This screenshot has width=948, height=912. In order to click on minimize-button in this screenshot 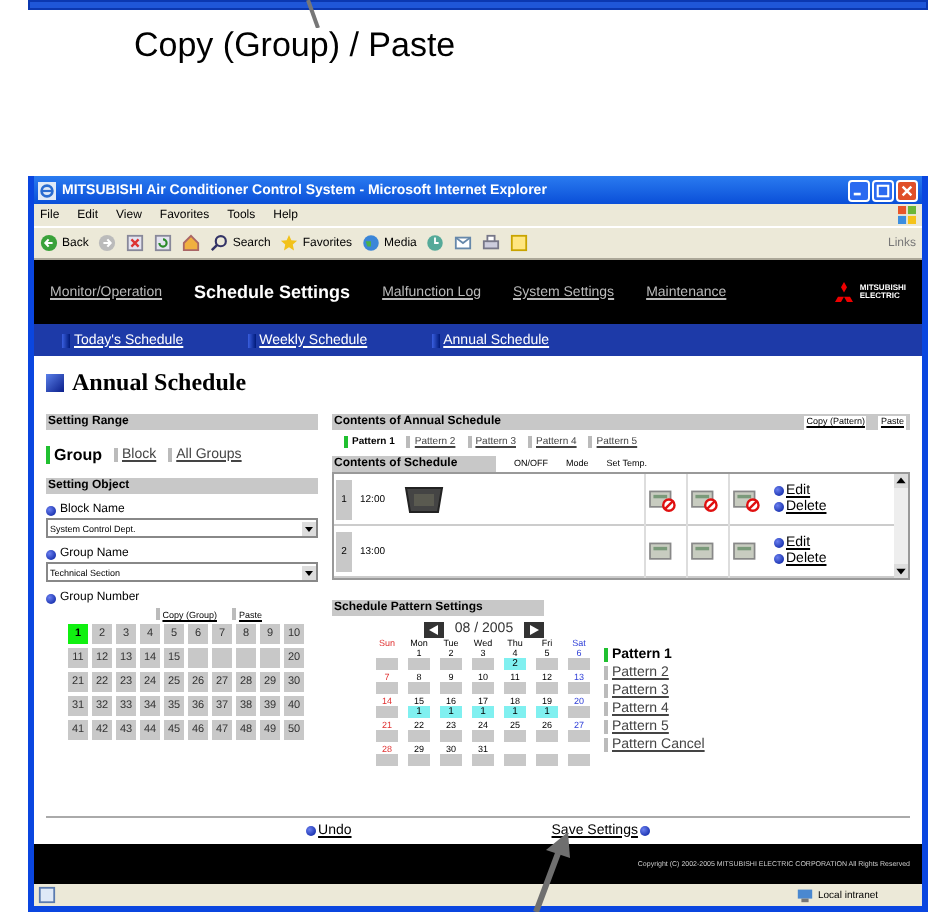, I will do `click(859, 190)`.